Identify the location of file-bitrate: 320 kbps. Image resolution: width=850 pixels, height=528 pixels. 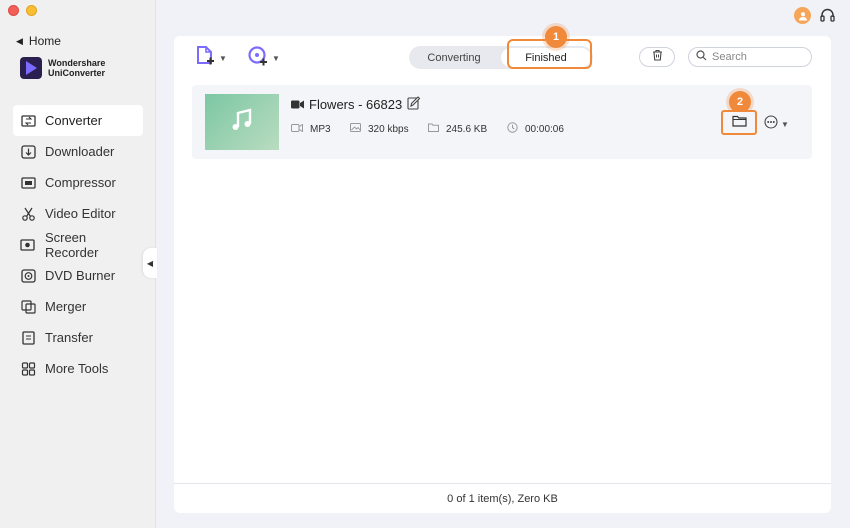
(388, 129).